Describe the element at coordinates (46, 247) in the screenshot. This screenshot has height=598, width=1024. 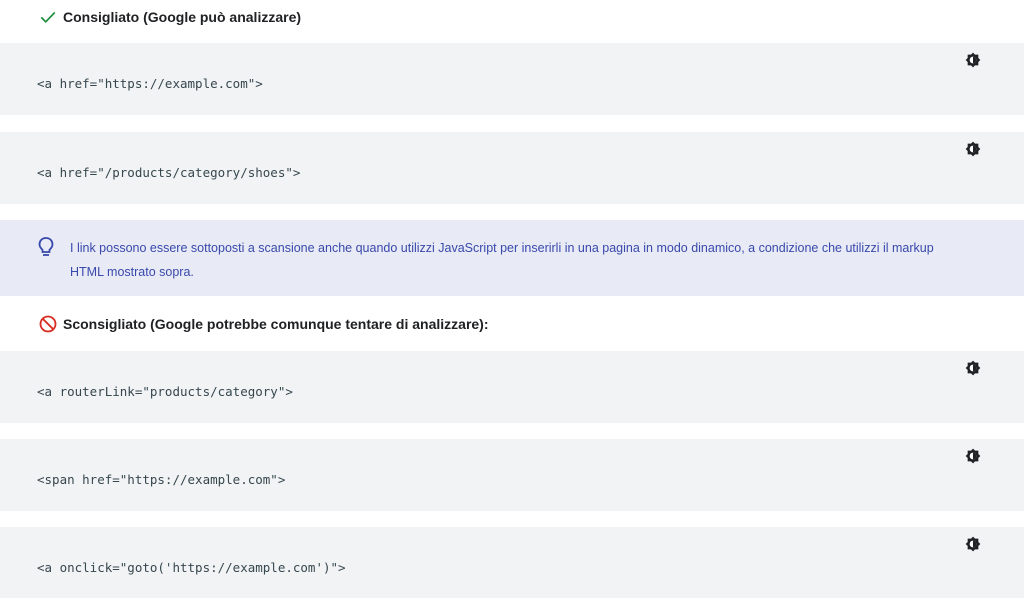
I see `lightbulb-icon` at that location.